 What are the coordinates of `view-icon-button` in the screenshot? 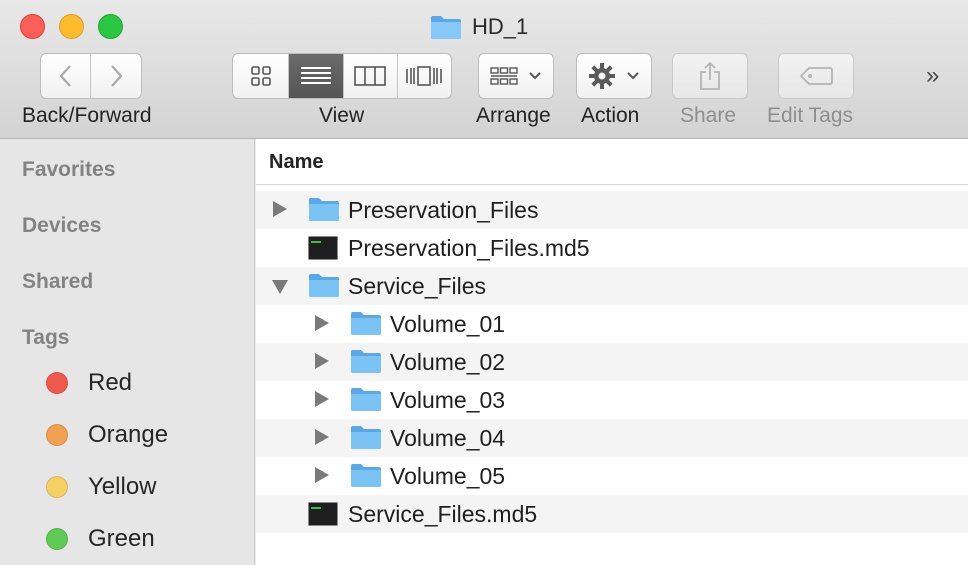 It's located at (261, 76).